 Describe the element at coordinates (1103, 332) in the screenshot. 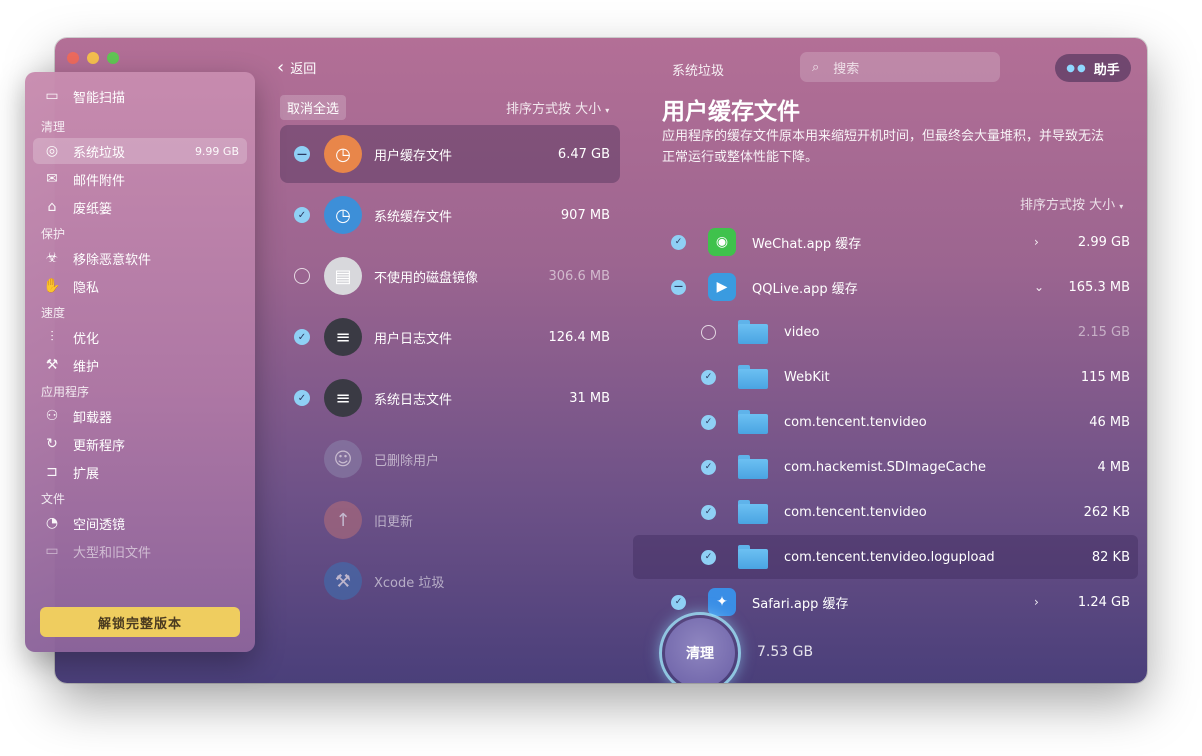

I see `file-size: 2.15 GB` at that location.